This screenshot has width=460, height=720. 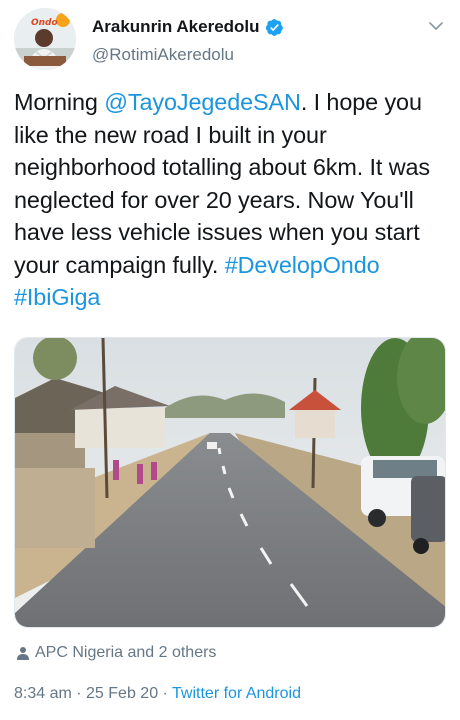 What do you see at coordinates (236, 693) in the screenshot?
I see `tweet-source-link: Twitter for Android` at bounding box center [236, 693].